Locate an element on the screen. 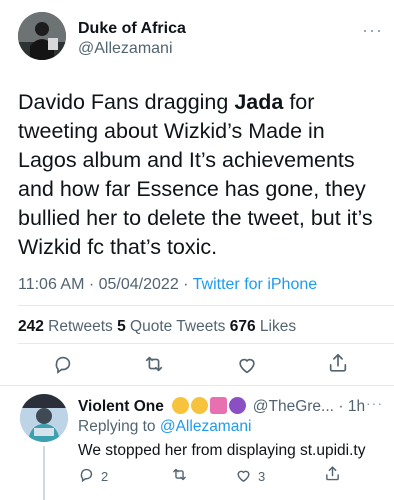 Image resolution: width=394 pixels, height=500 pixels. emoji-smiling-hearts-icon is located at coordinates (181, 405).